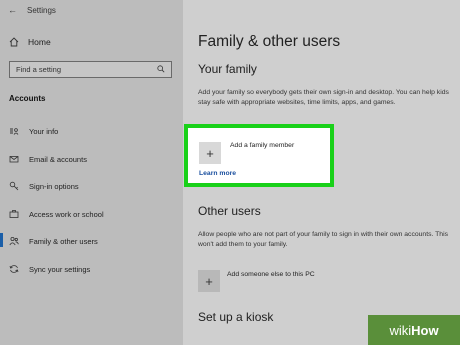 The height and width of the screenshot is (345, 460). Describe the element at coordinates (227, 69) in the screenshot. I see `your-family-heading: Your family` at that location.